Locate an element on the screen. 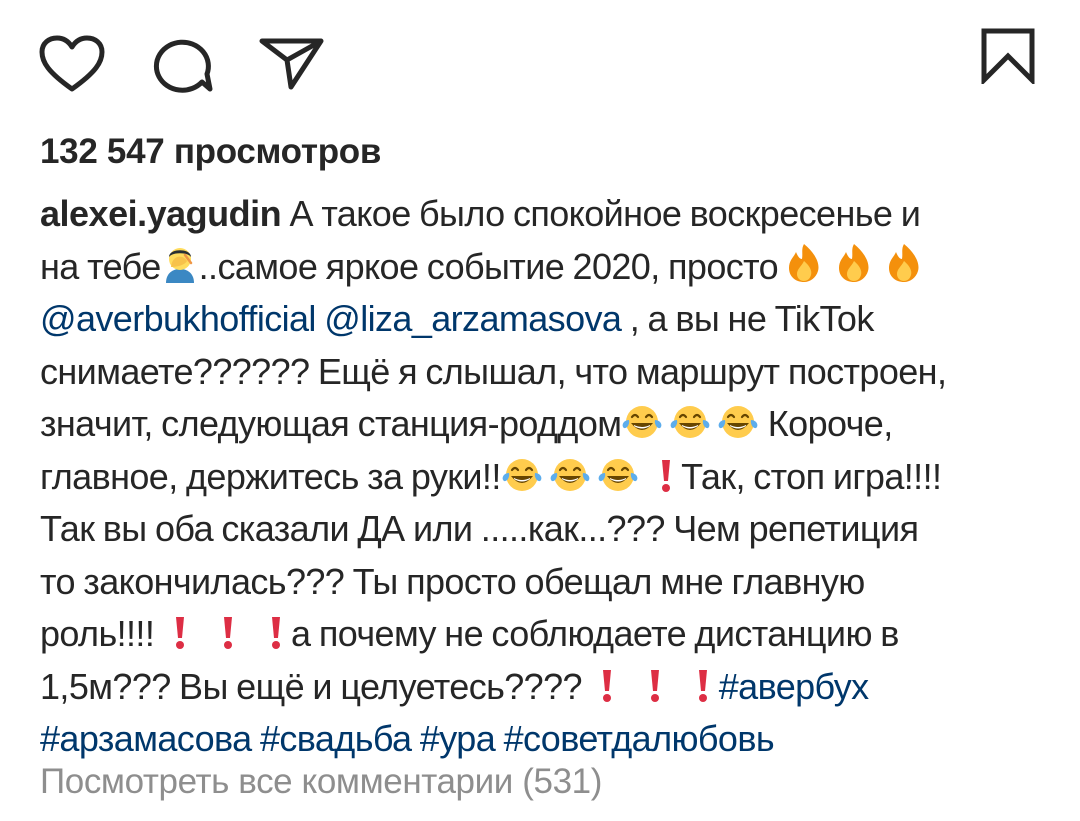 Image resolution: width=1080 pixels, height=821 pixels. caption-text: А такое было спокойное воскресенье и is located at coordinates (601, 213).